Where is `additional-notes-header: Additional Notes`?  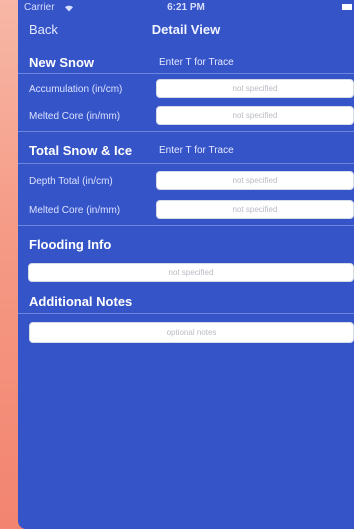 additional-notes-header: Additional Notes is located at coordinates (81, 301).